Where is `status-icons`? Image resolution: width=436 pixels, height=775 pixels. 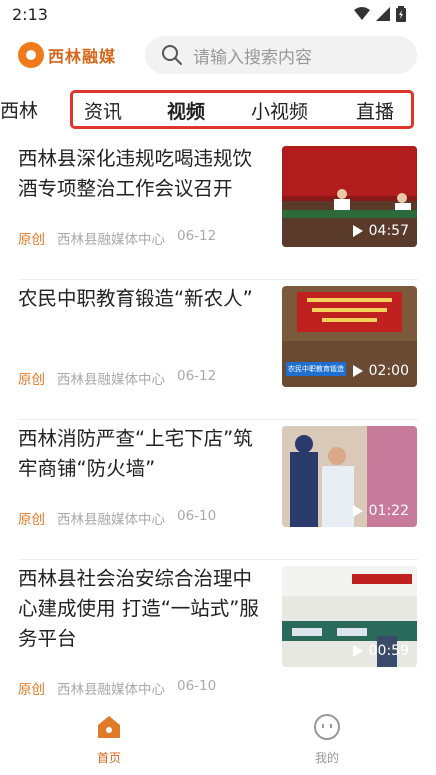 status-icons is located at coordinates (380, 14).